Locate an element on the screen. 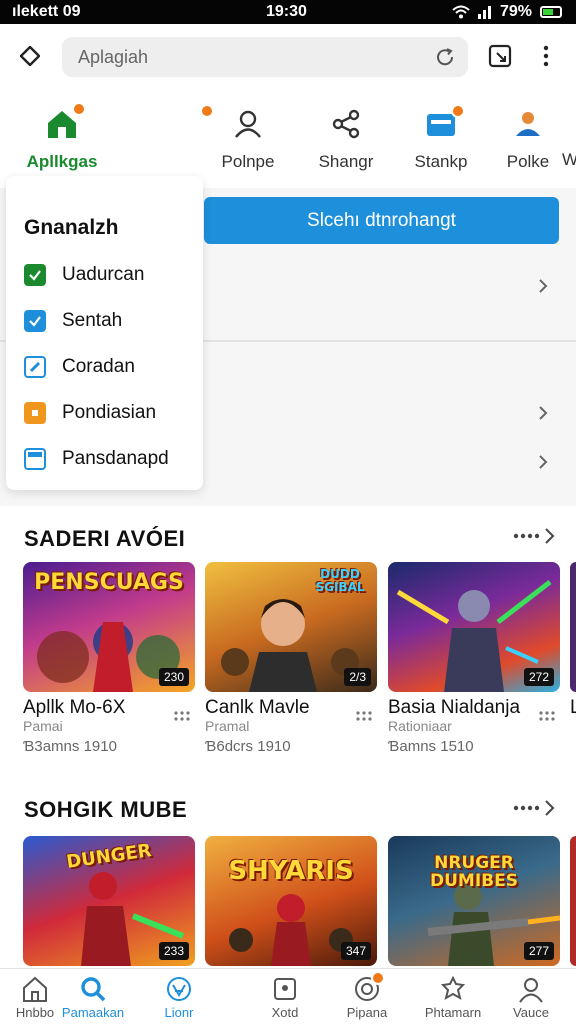  game-name: L is located at coordinates (573, 707).